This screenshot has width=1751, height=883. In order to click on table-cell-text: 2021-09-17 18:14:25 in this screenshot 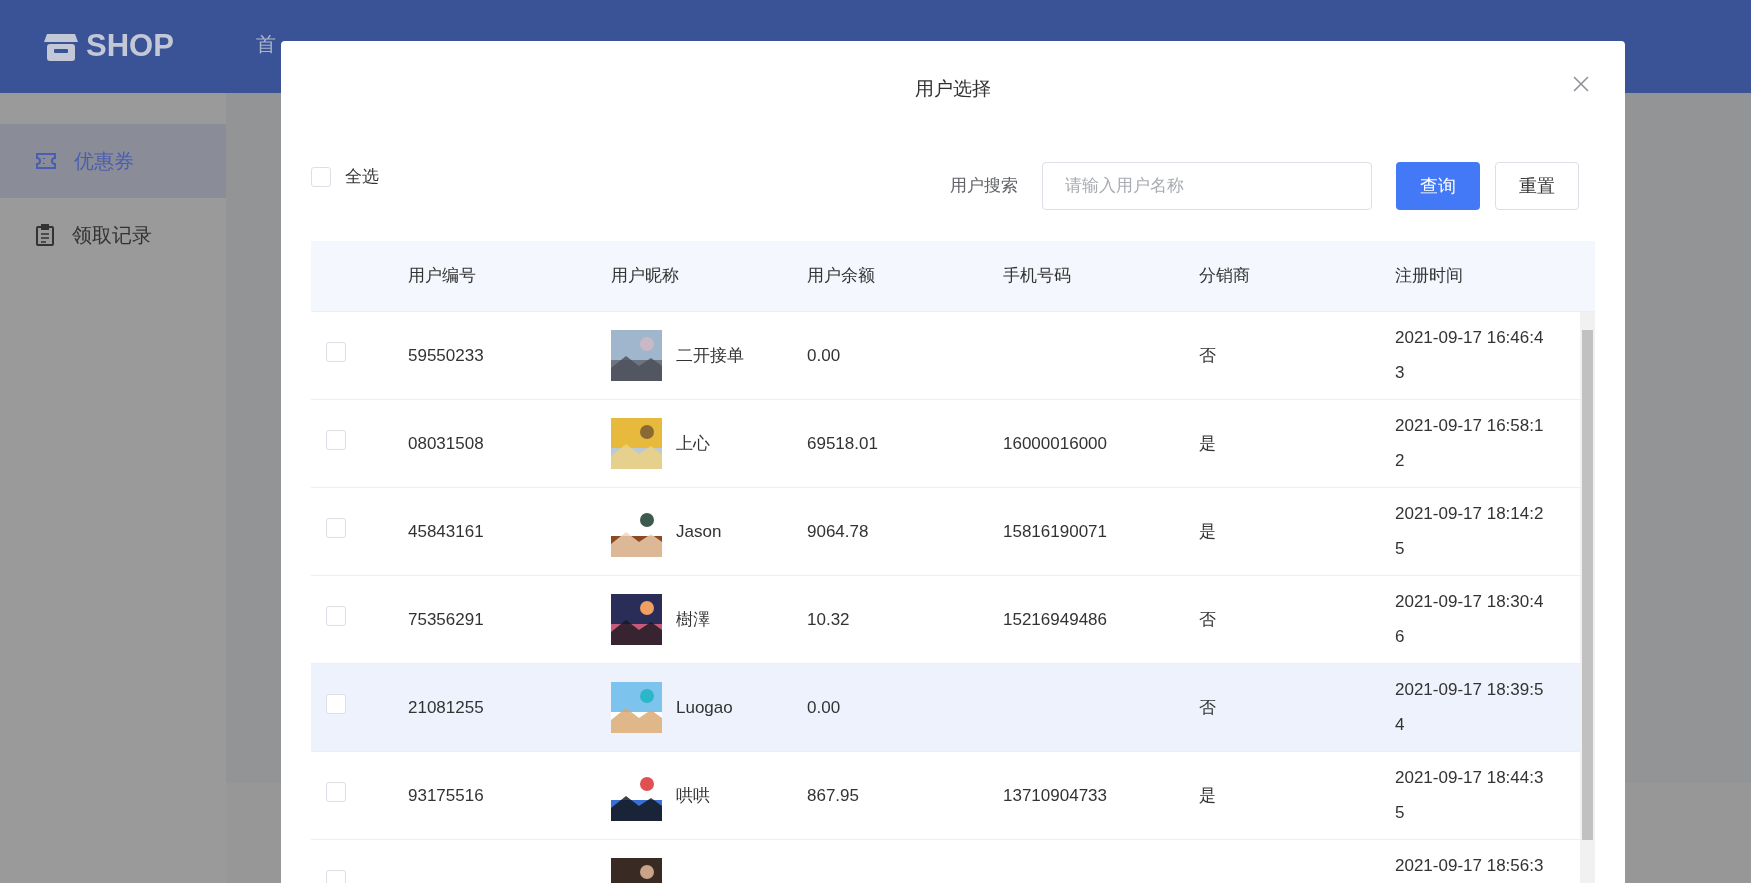, I will do `click(1470, 531)`.